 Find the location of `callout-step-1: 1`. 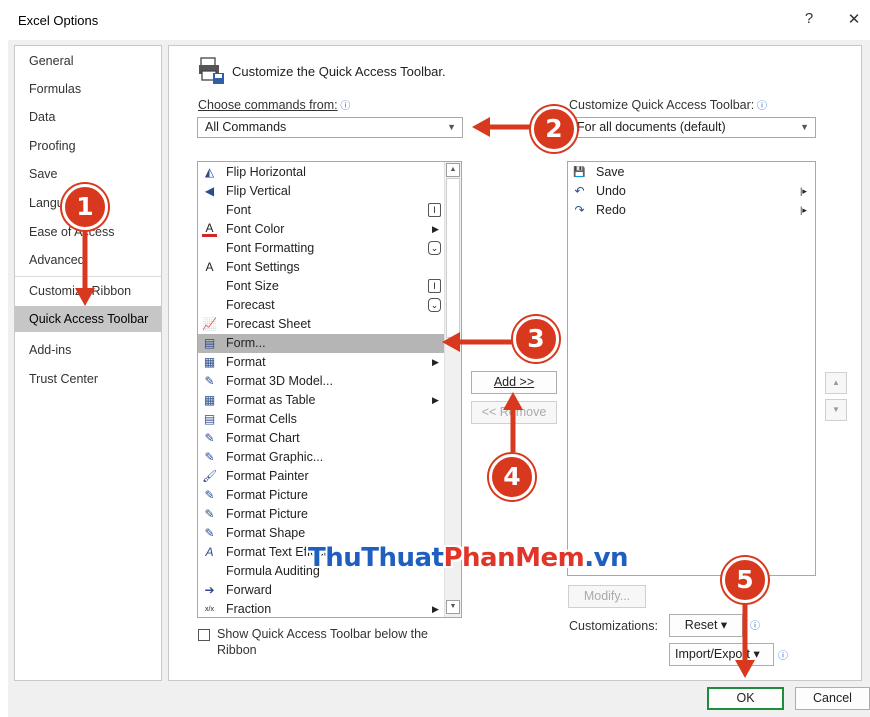

callout-step-1: 1 is located at coordinates (85, 207).